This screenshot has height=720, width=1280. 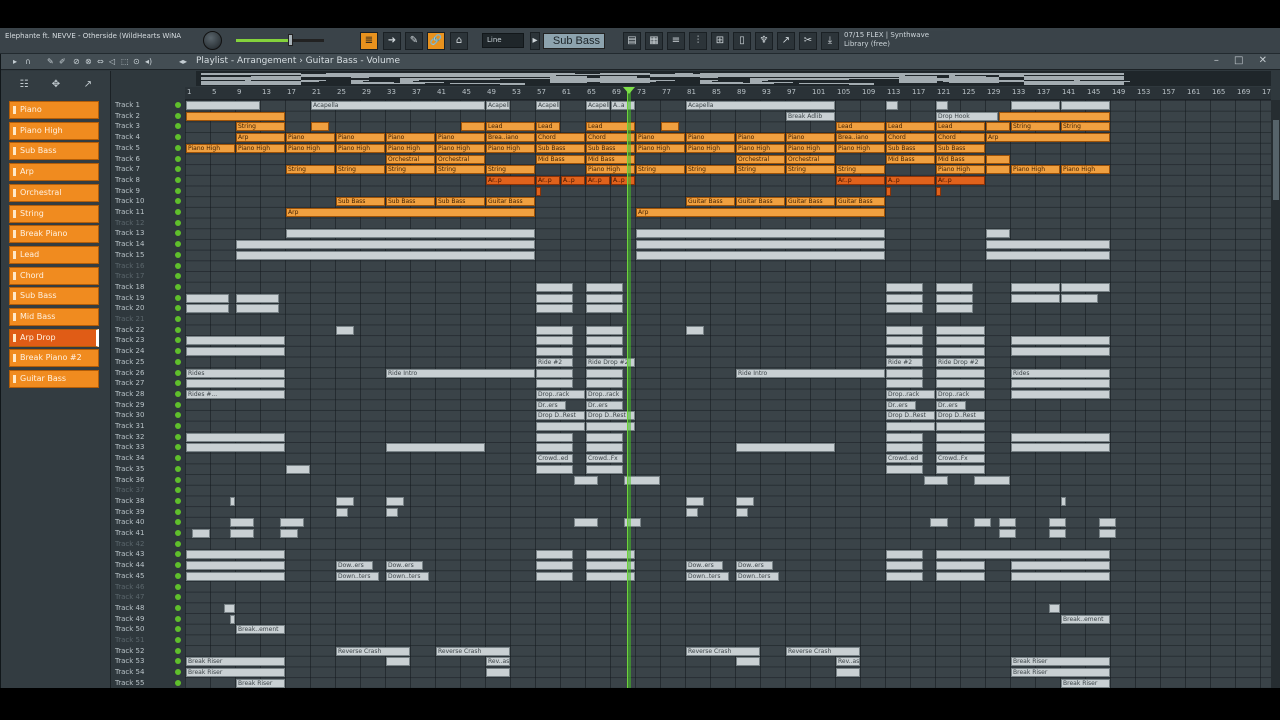 I want to click on track-header: Track 13, so click(x=148, y=233).